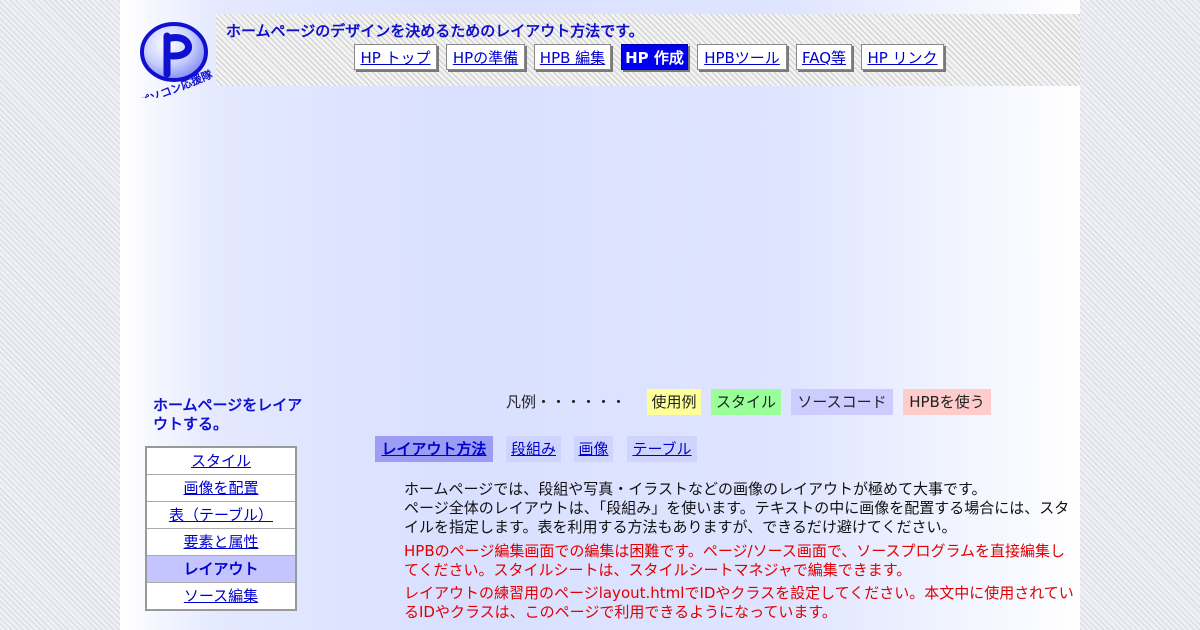  What do you see at coordinates (221, 542) in the screenshot?
I see `sidebar-item-elements: 要素と属性` at bounding box center [221, 542].